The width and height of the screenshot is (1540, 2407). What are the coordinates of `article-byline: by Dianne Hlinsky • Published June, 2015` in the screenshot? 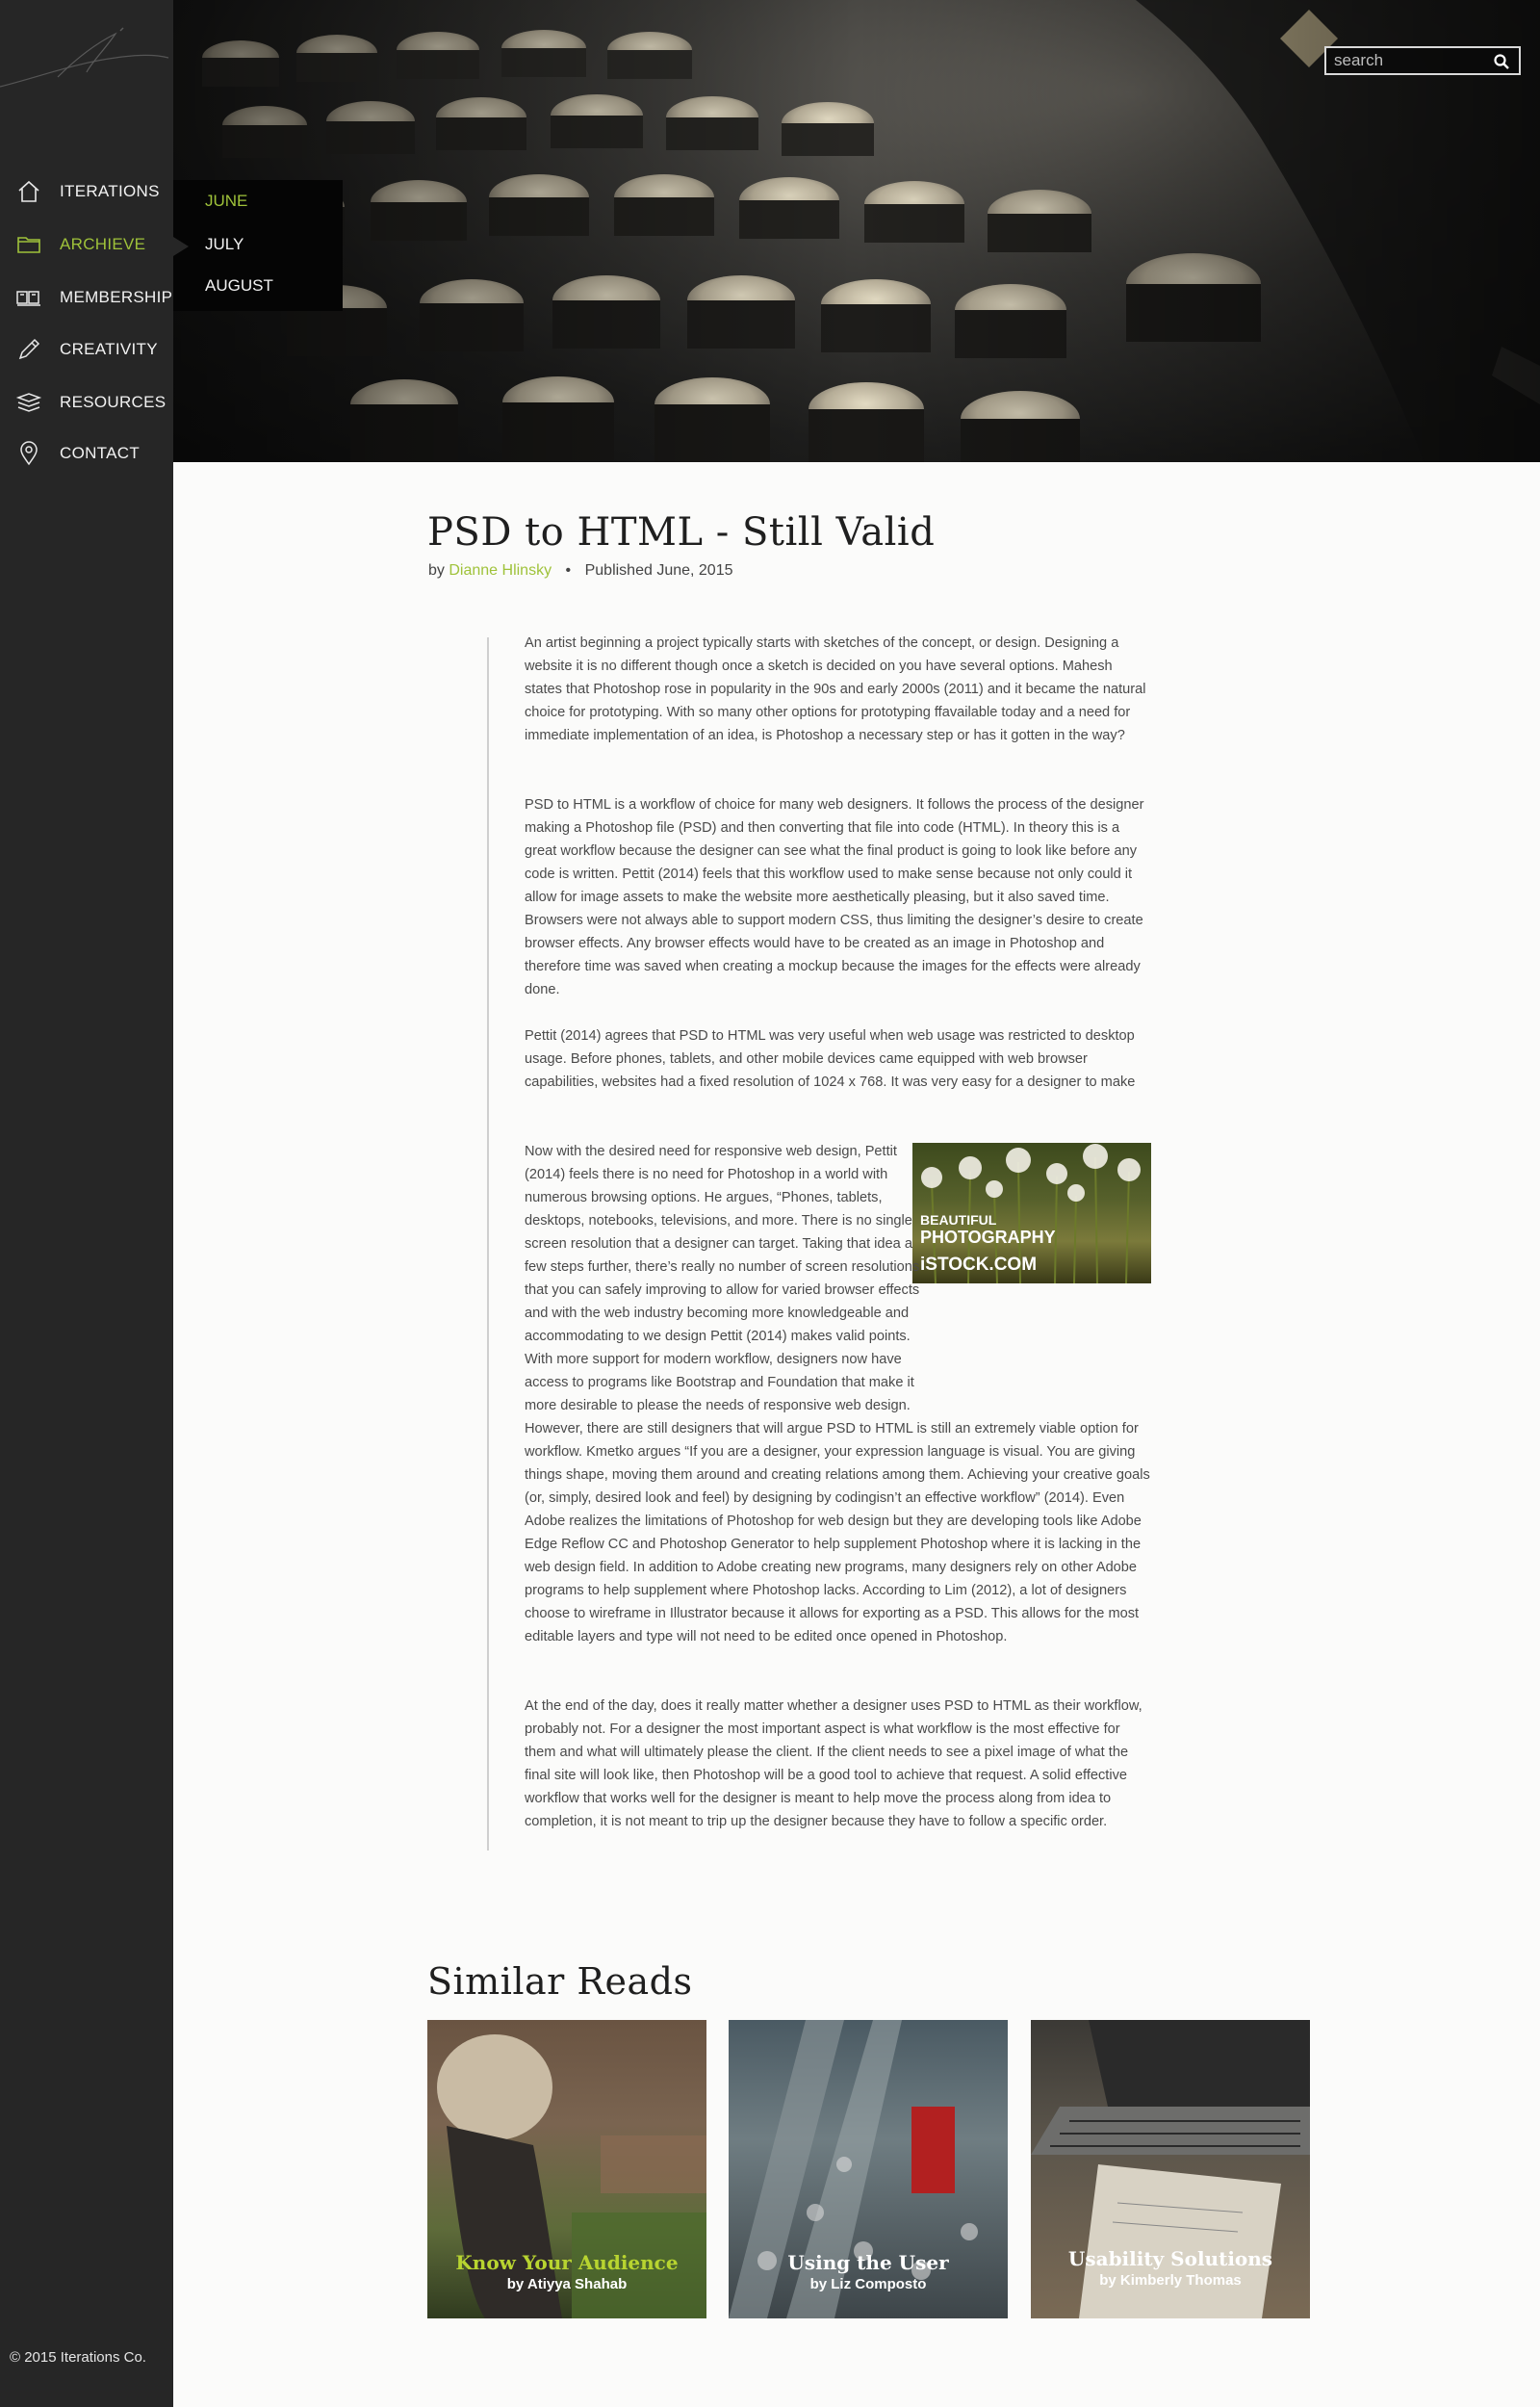 It's located at (580, 571).